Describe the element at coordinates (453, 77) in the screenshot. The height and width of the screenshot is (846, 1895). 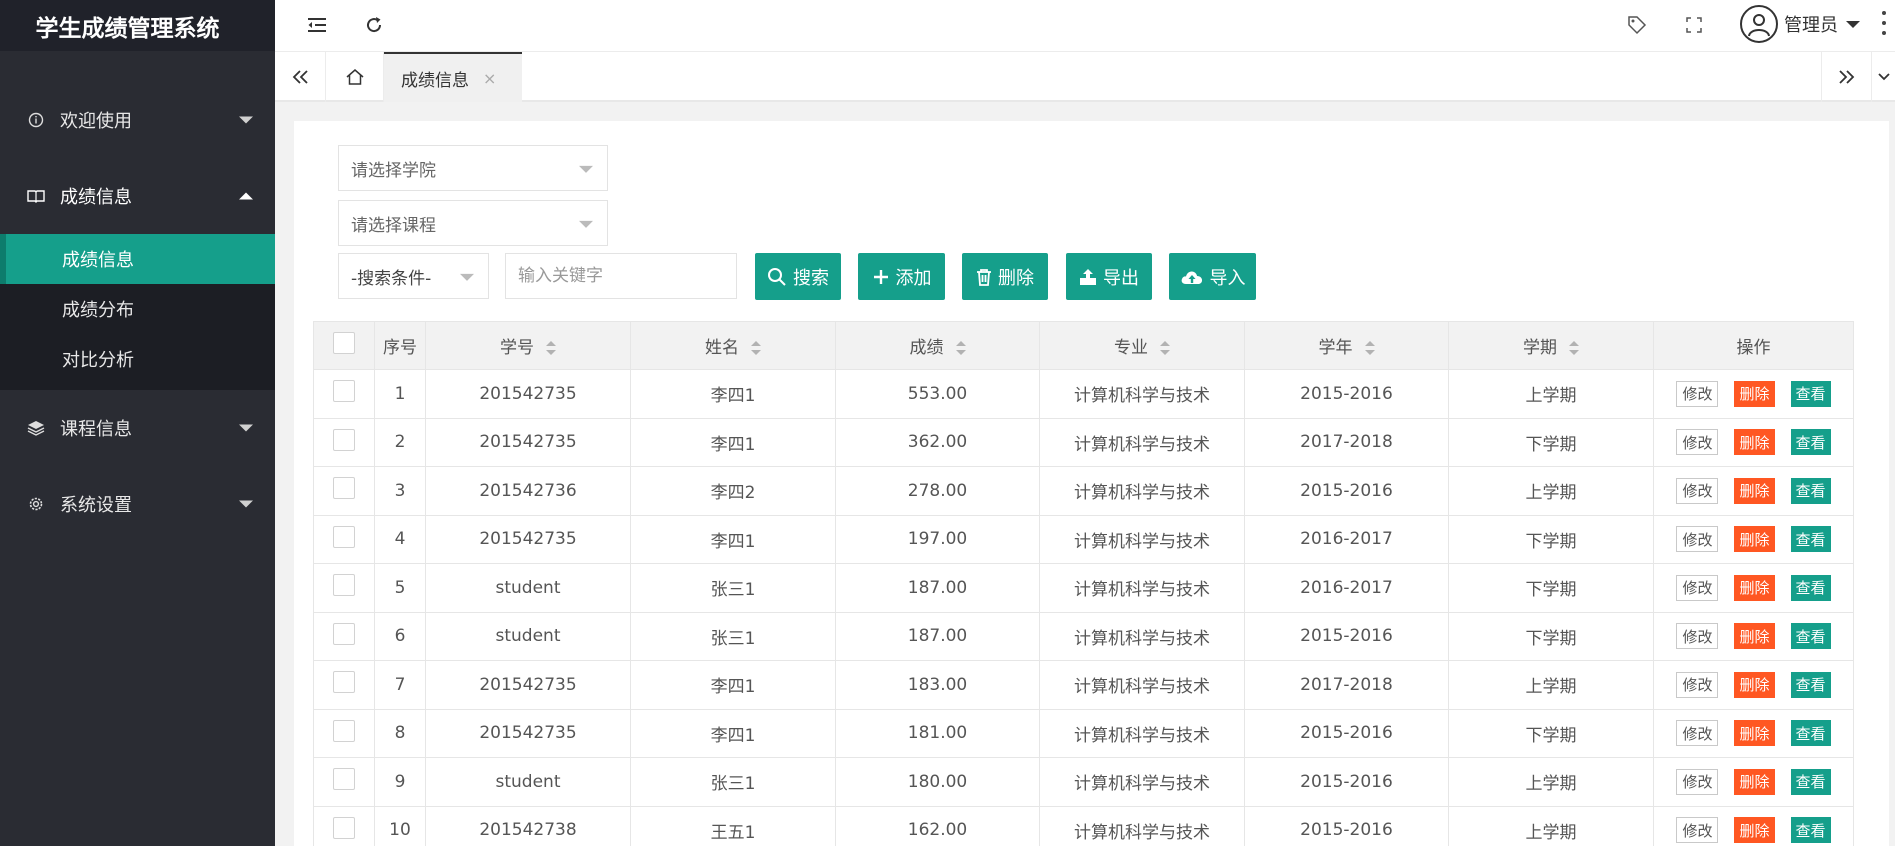
I see `tab-score-info: 成绩信息 ×` at that location.